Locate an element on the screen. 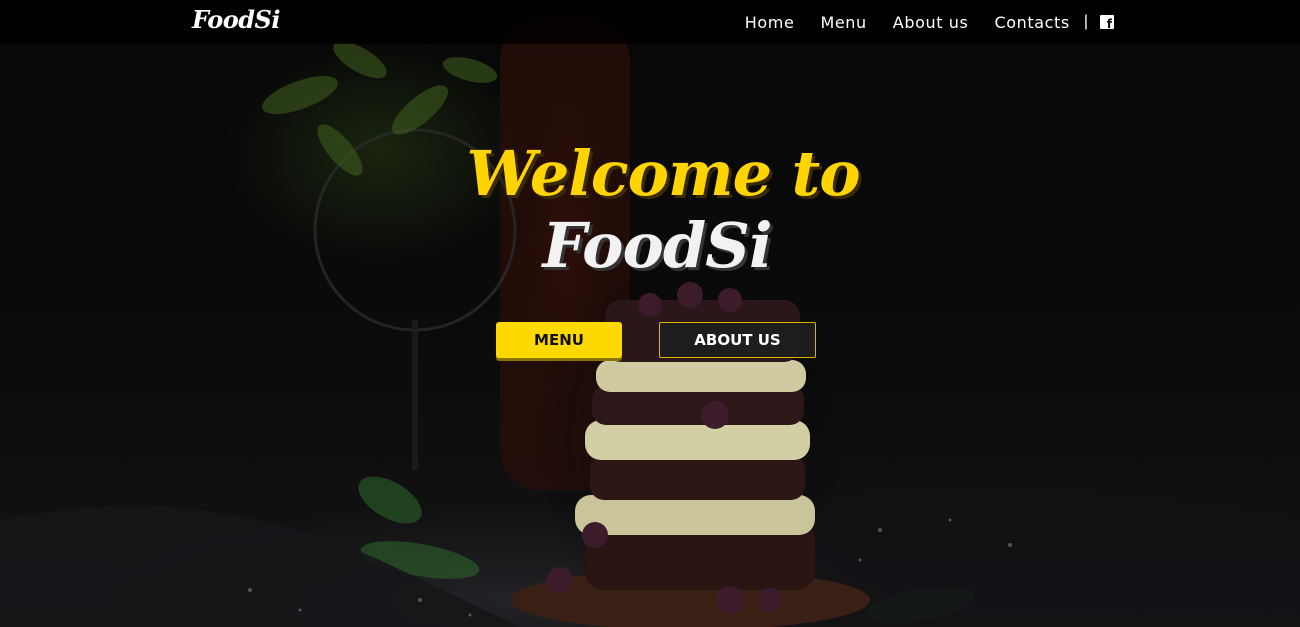 The image size is (1300, 627). nav-link-contacts: Contacts is located at coordinates (1031, 22).